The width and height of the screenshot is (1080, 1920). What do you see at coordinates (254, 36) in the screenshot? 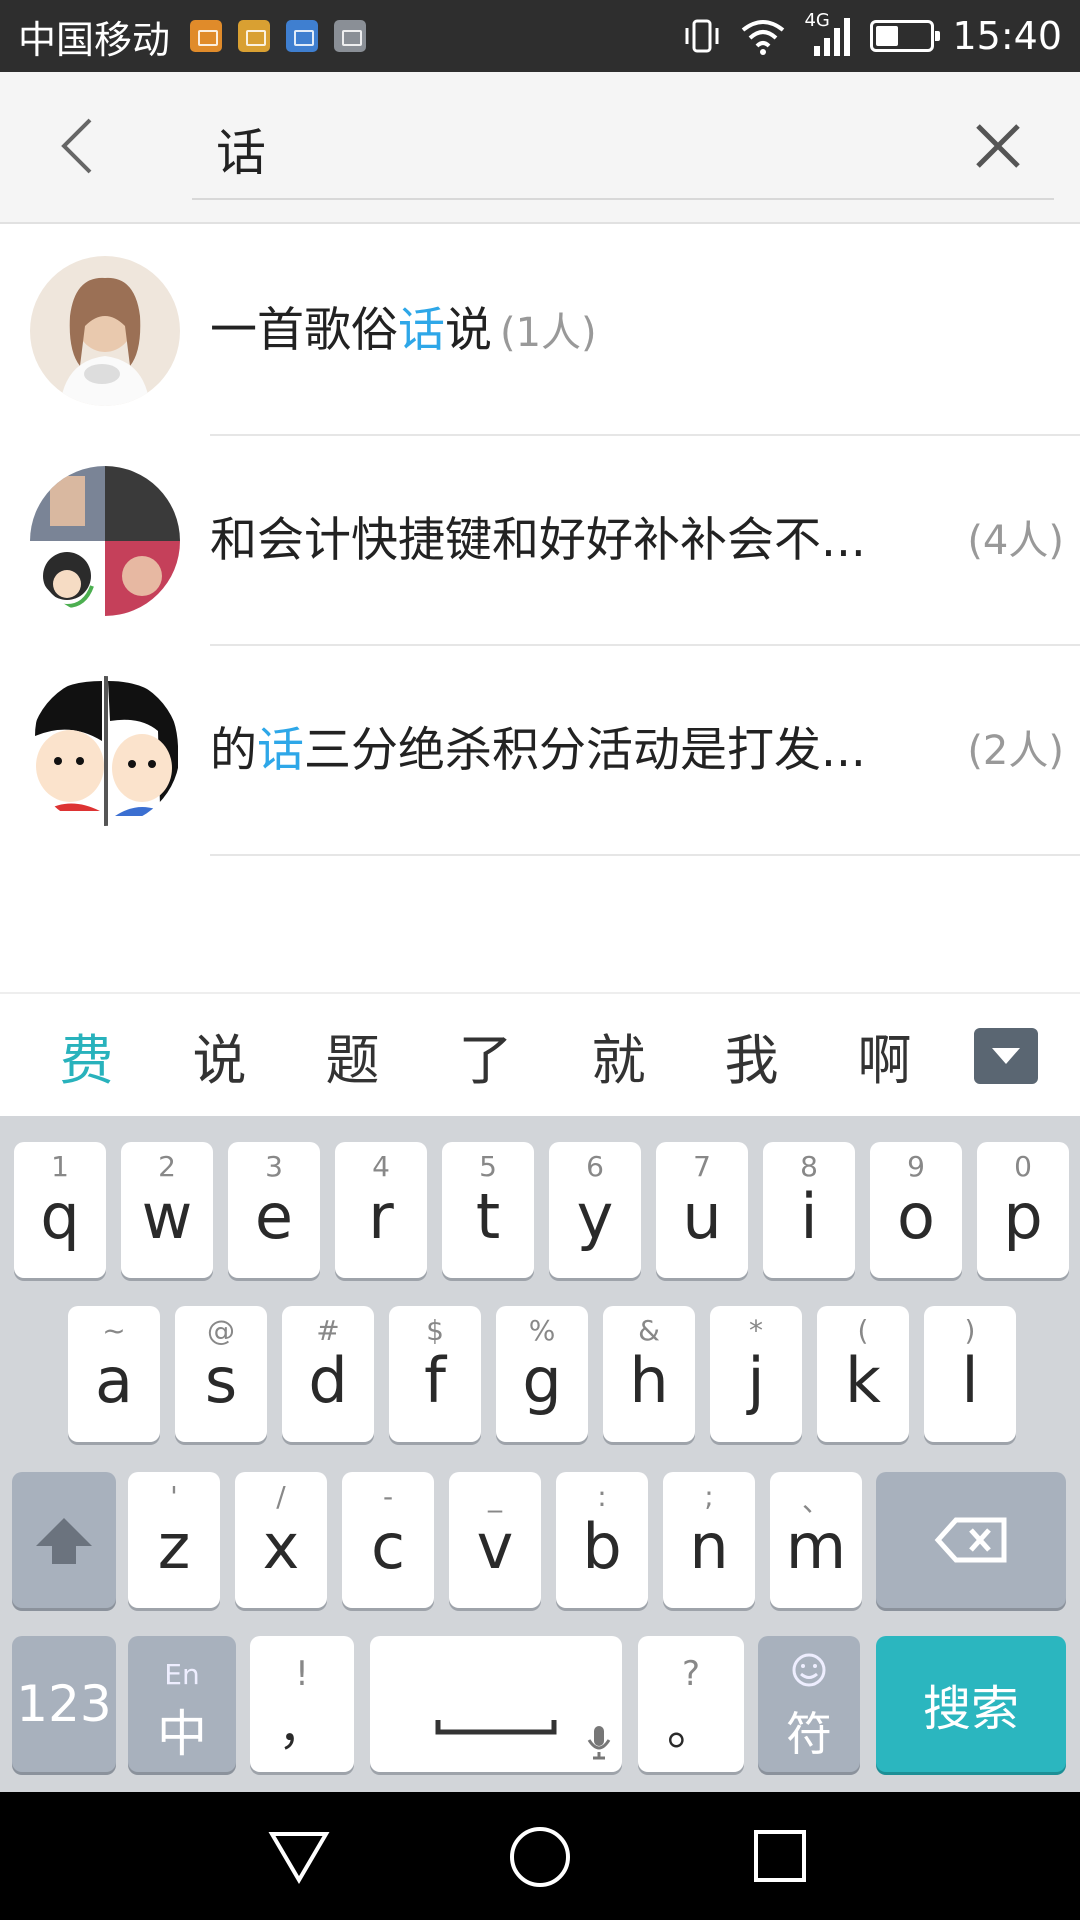
I see `keyboard-icon` at bounding box center [254, 36].